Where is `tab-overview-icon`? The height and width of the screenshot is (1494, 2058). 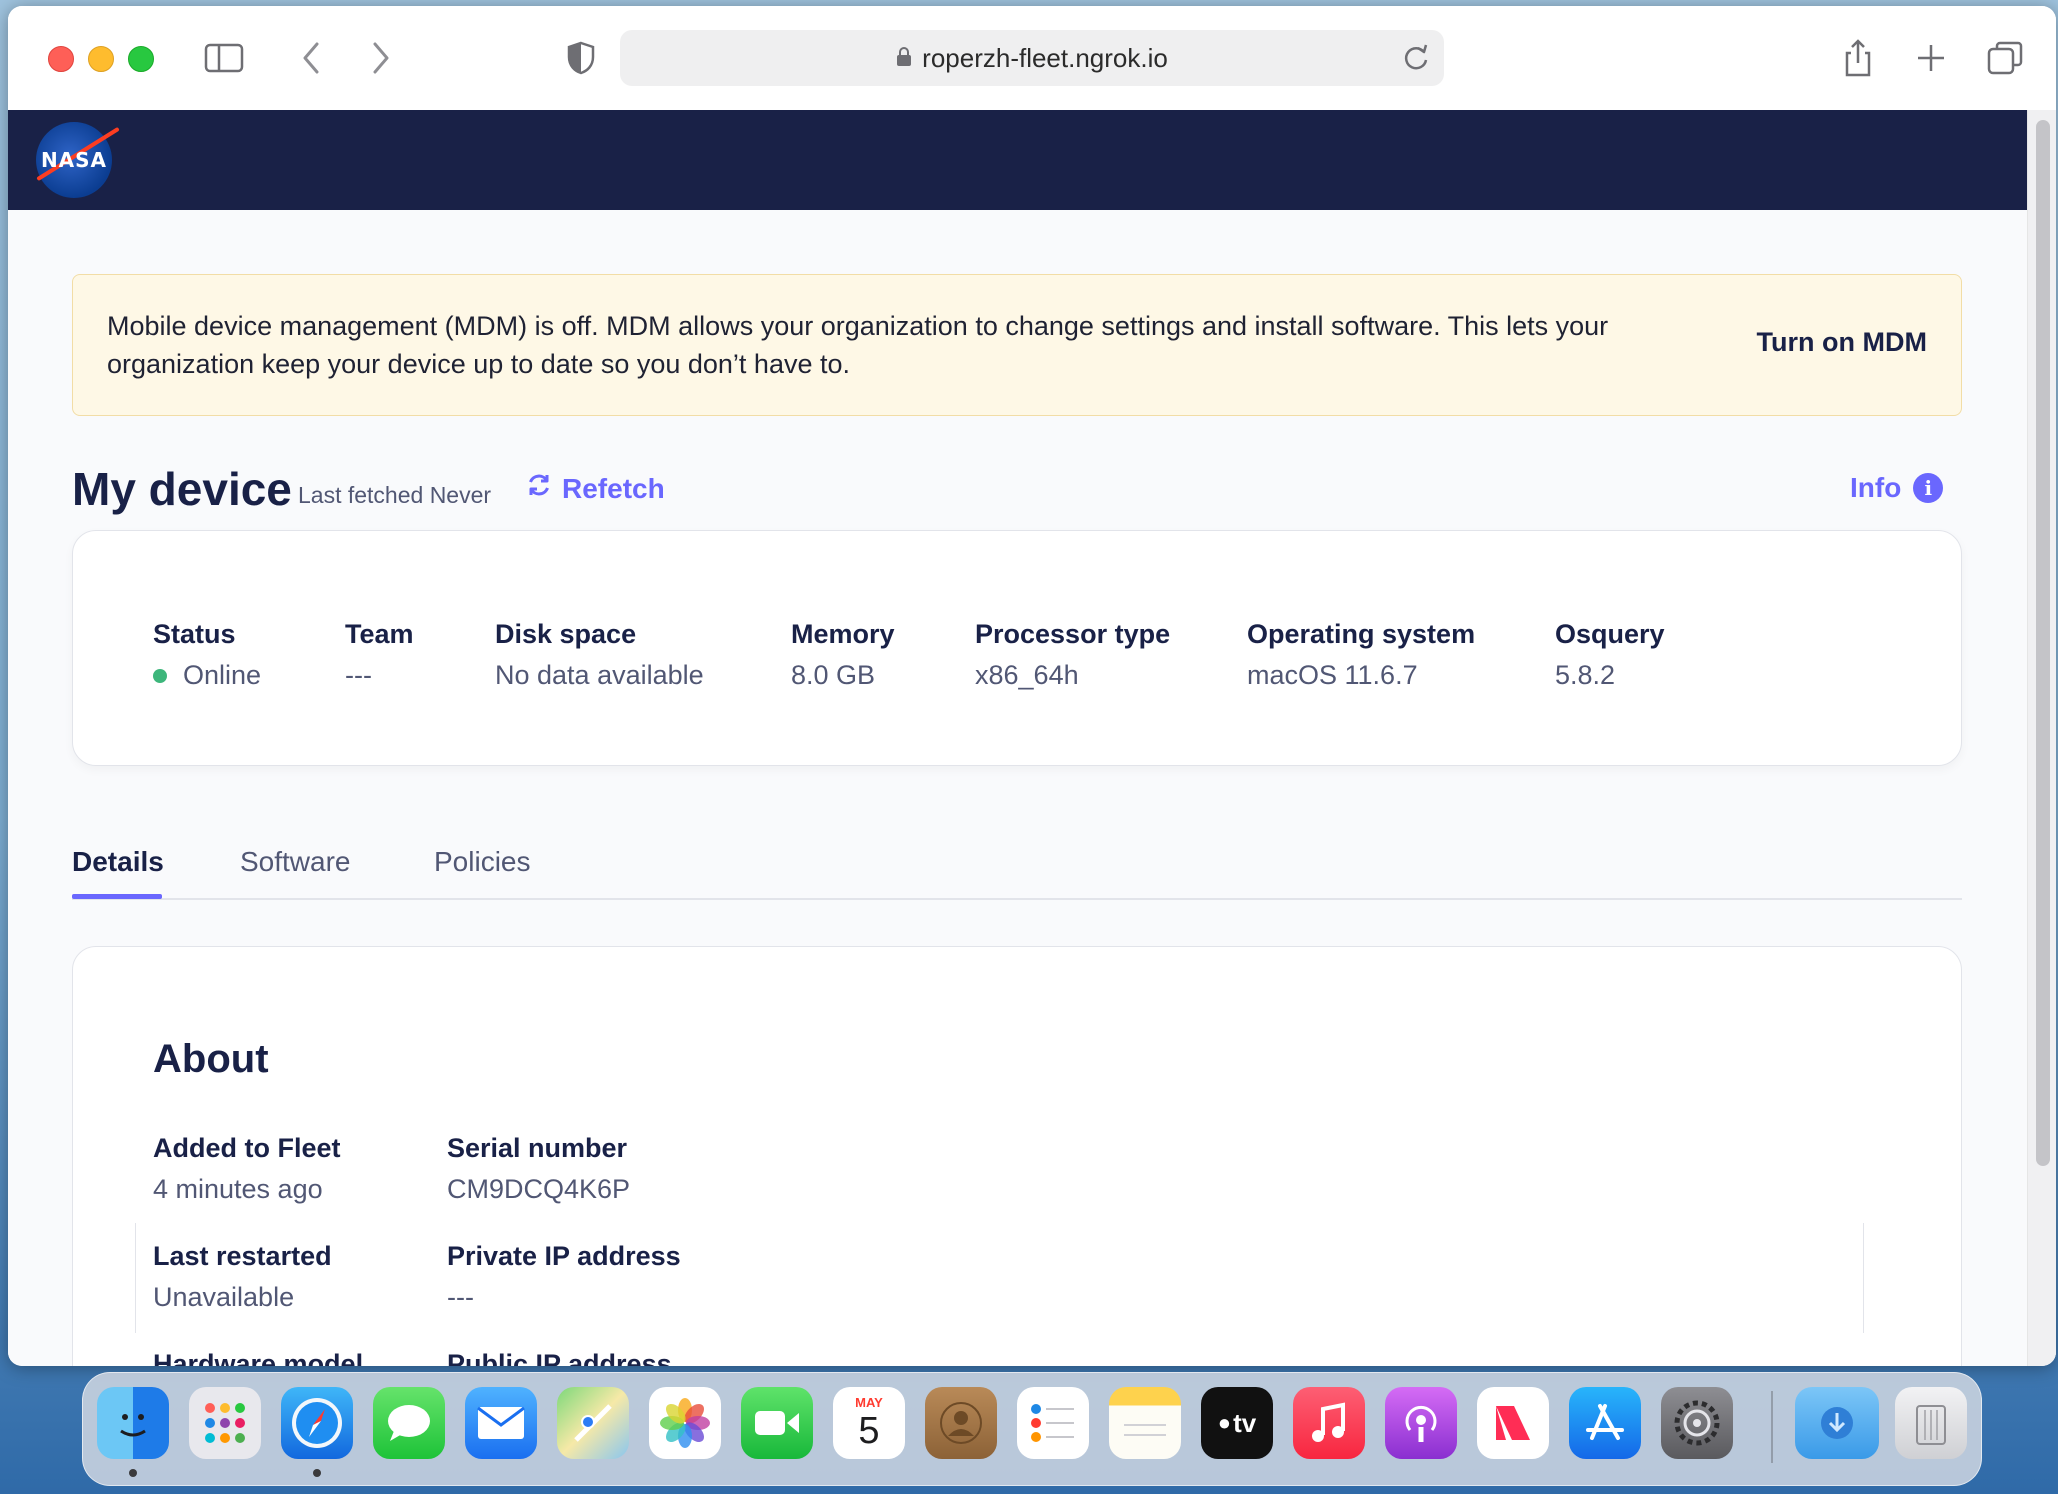
tab-overview-icon is located at coordinates (2005, 58).